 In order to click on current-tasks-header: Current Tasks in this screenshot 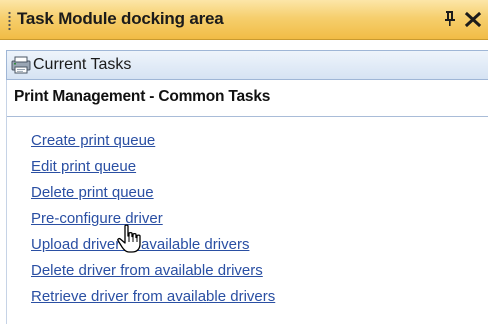, I will do `click(247, 65)`.